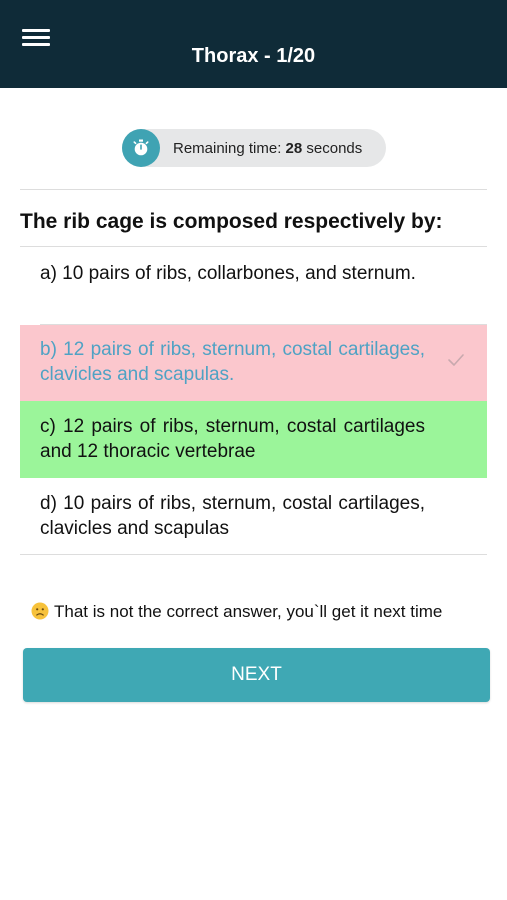 The width and height of the screenshot is (507, 900). What do you see at coordinates (456, 360) in the screenshot?
I see `check-icon` at bounding box center [456, 360].